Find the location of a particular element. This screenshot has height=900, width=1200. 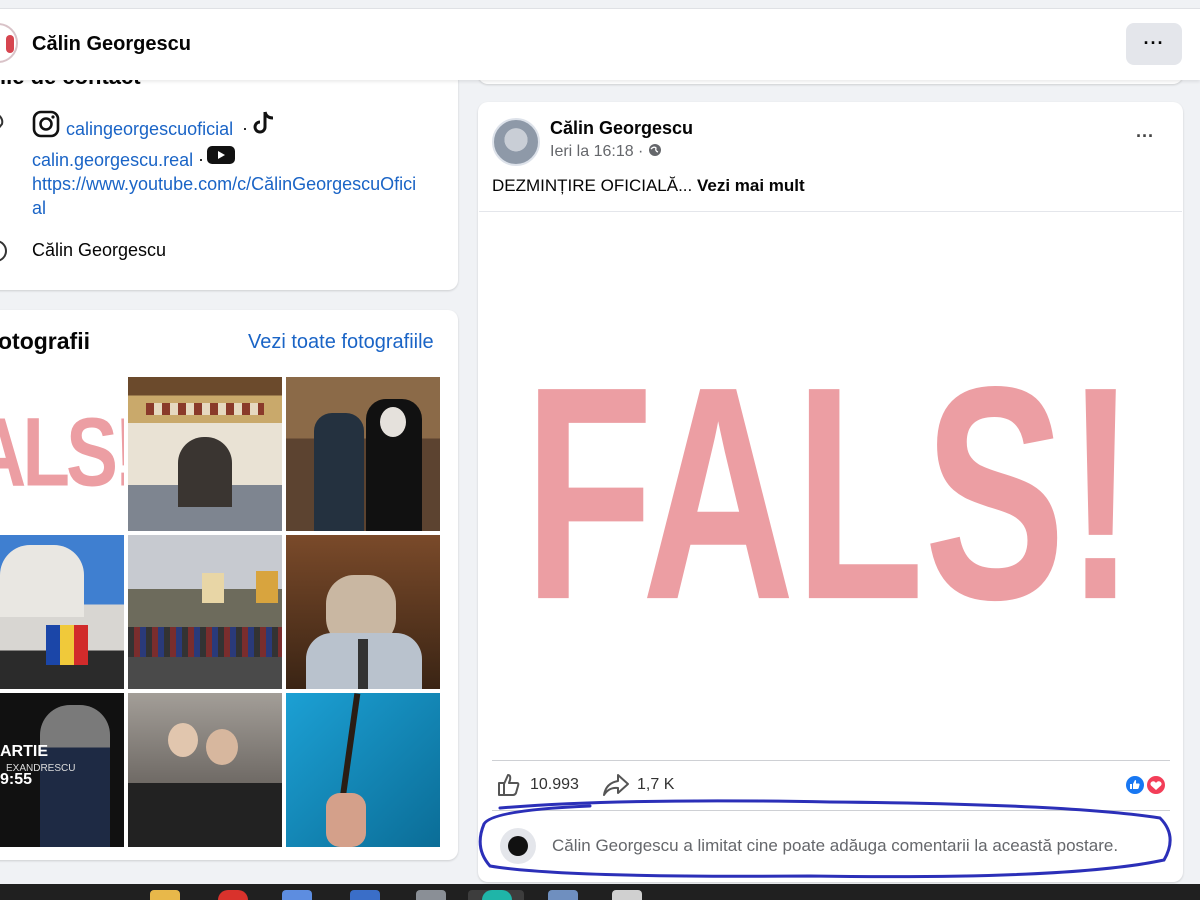

post-text: DEZMINȚIRE OFICIALĂ... Vezi mai mult is located at coordinates (648, 186).